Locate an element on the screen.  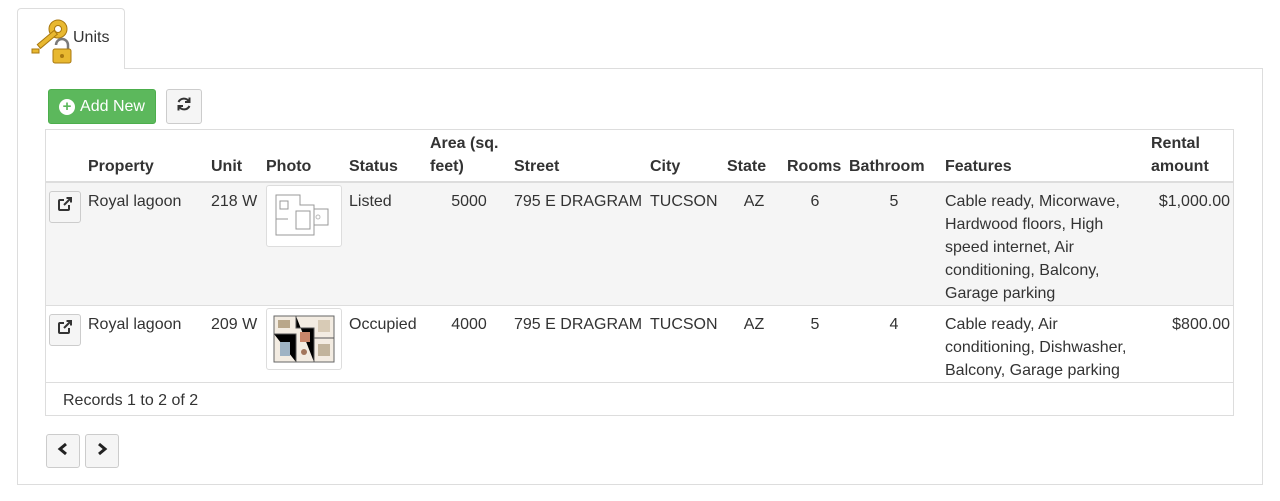
chevron-left-icon is located at coordinates (63, 451).